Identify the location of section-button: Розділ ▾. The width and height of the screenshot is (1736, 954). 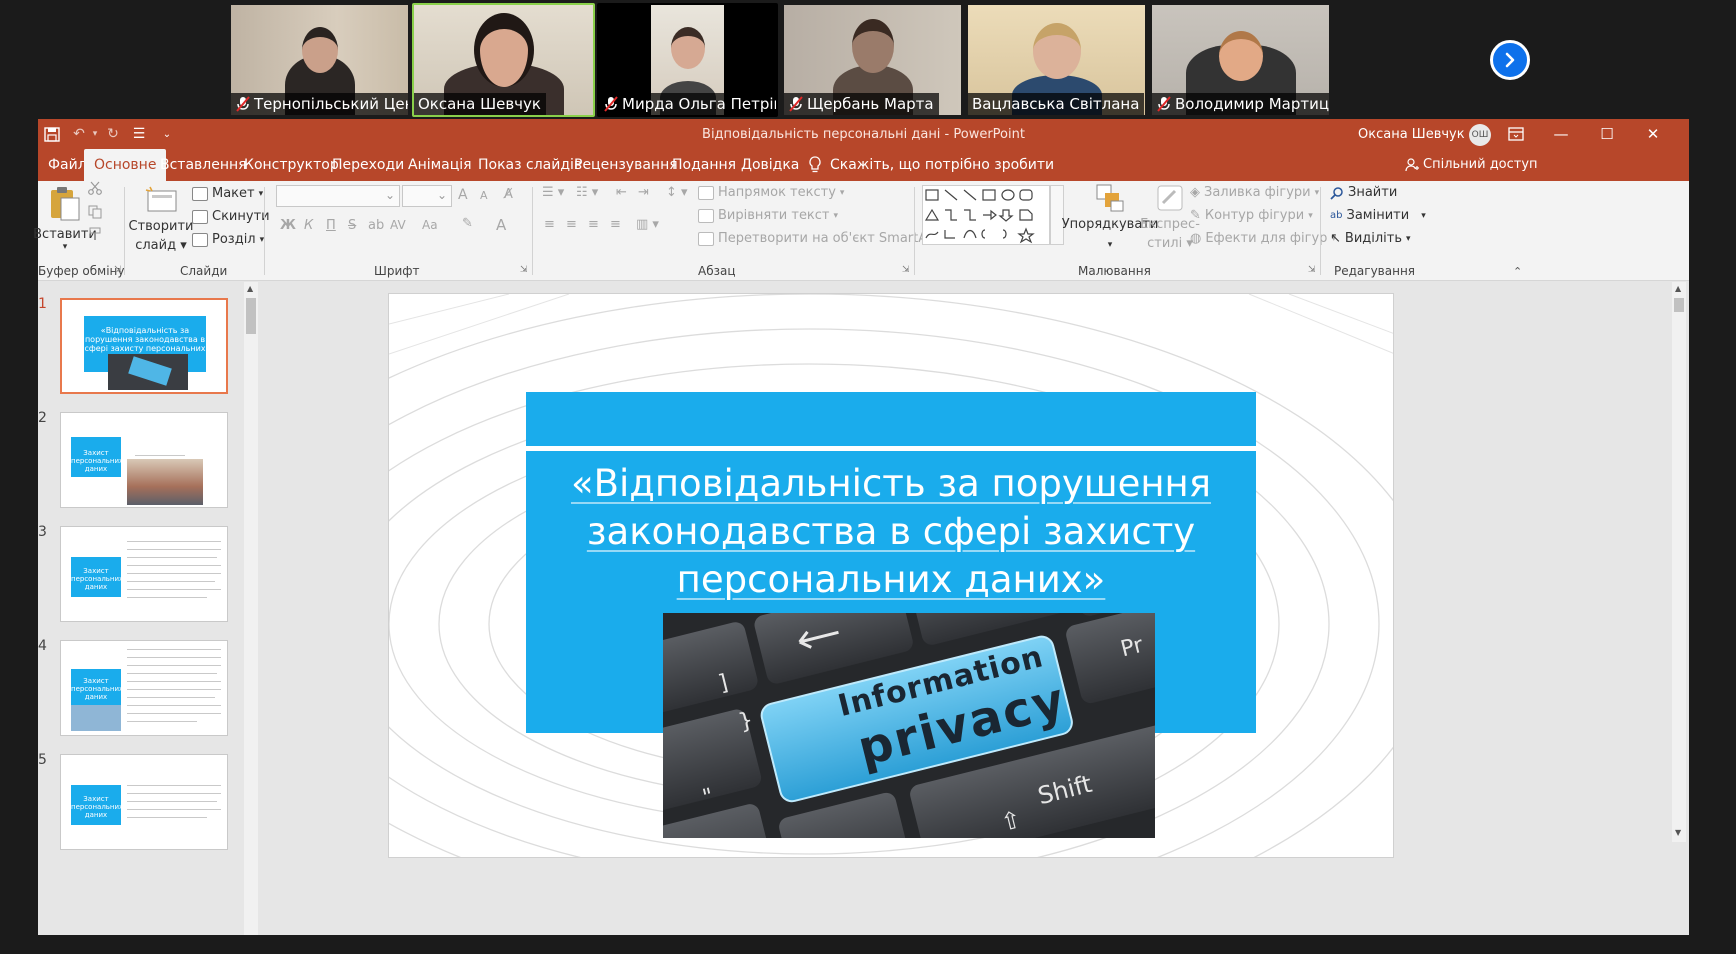
(228, 239).